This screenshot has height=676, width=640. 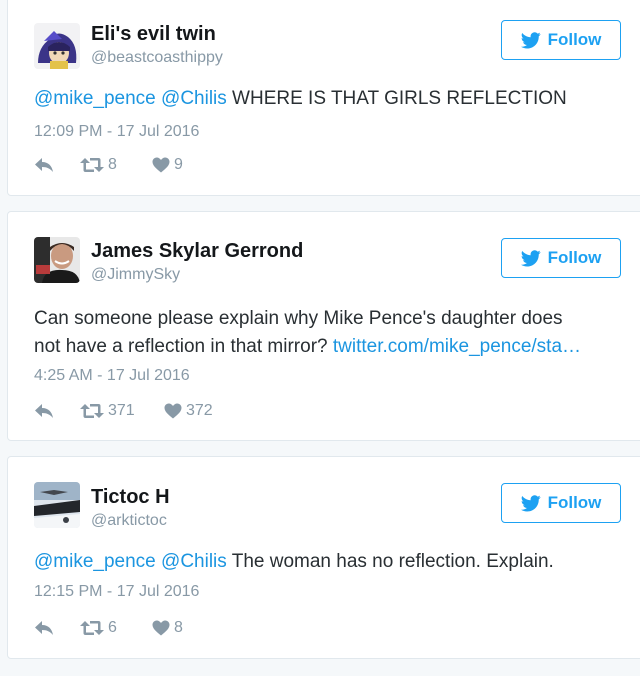 I want to click on retweet-count: 6, so click(x=112, y=627).